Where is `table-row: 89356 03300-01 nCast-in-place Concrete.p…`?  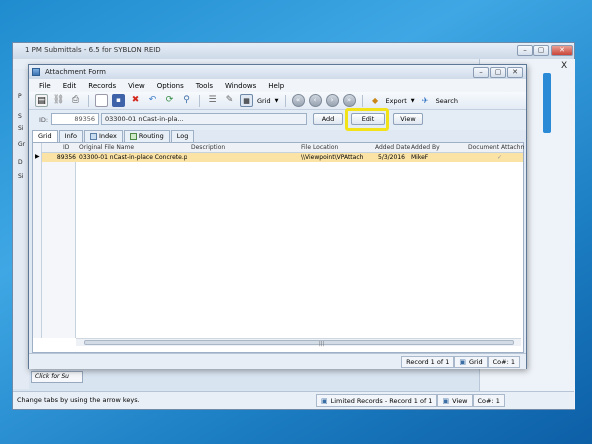 table-row: 89356 03300-01 nCast-in-place Concrete.p… is located at coordinates (282, 157).